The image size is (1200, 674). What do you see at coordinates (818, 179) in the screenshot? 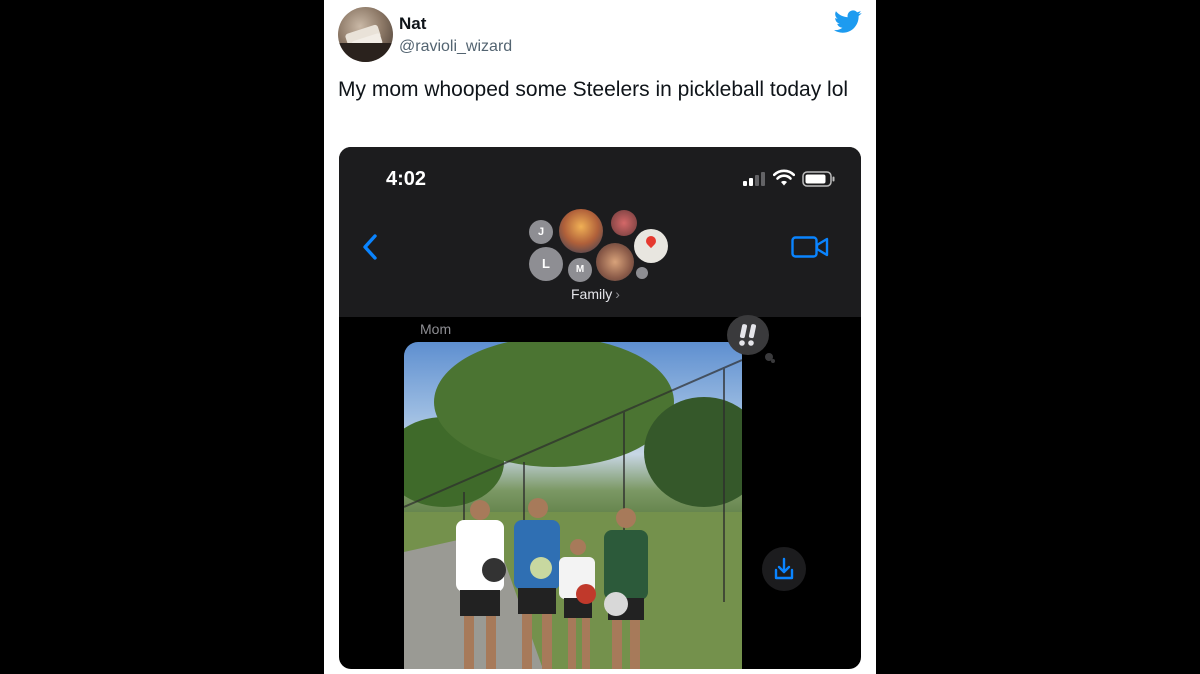
I see `battery-icon` at bounding box center [818, 179].